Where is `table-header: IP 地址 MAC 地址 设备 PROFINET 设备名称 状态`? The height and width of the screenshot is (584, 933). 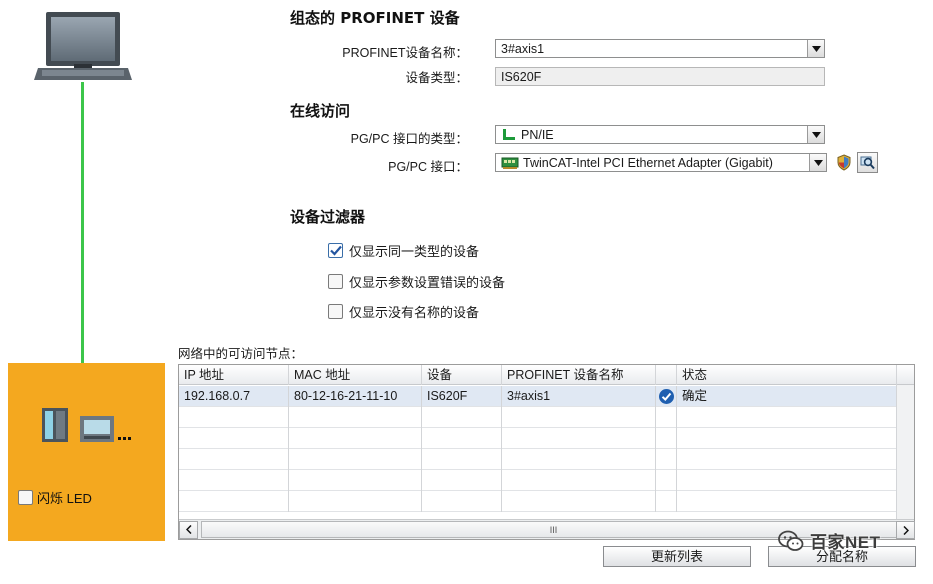
table-header: IP 地址 MAC 地址 设备 PROFINET 设备名称 状态 is located at coordinates (546, 375).